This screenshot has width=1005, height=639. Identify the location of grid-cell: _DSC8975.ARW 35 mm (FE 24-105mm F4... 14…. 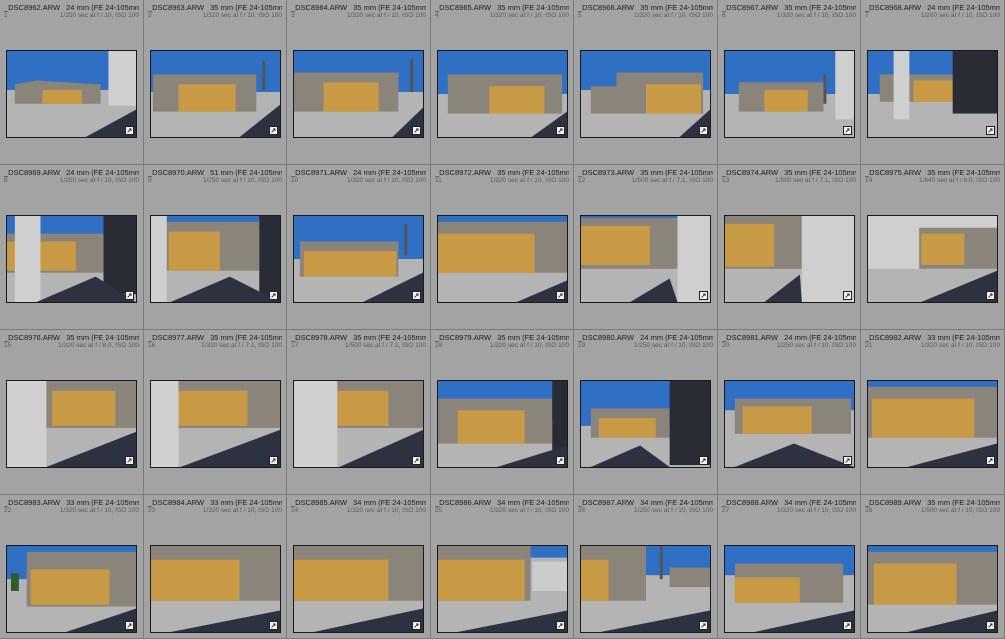
(933, 247).